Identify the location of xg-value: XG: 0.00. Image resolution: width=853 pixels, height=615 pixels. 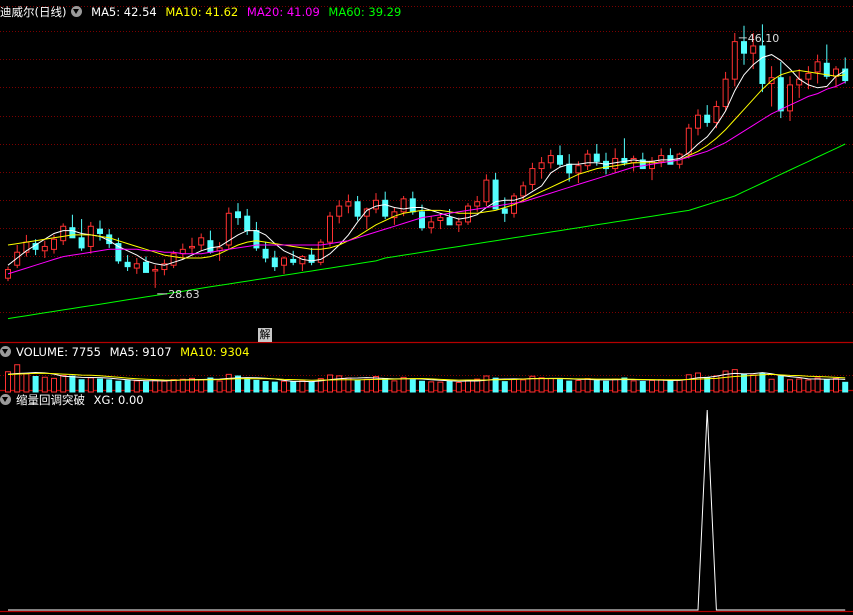
(118, 400).